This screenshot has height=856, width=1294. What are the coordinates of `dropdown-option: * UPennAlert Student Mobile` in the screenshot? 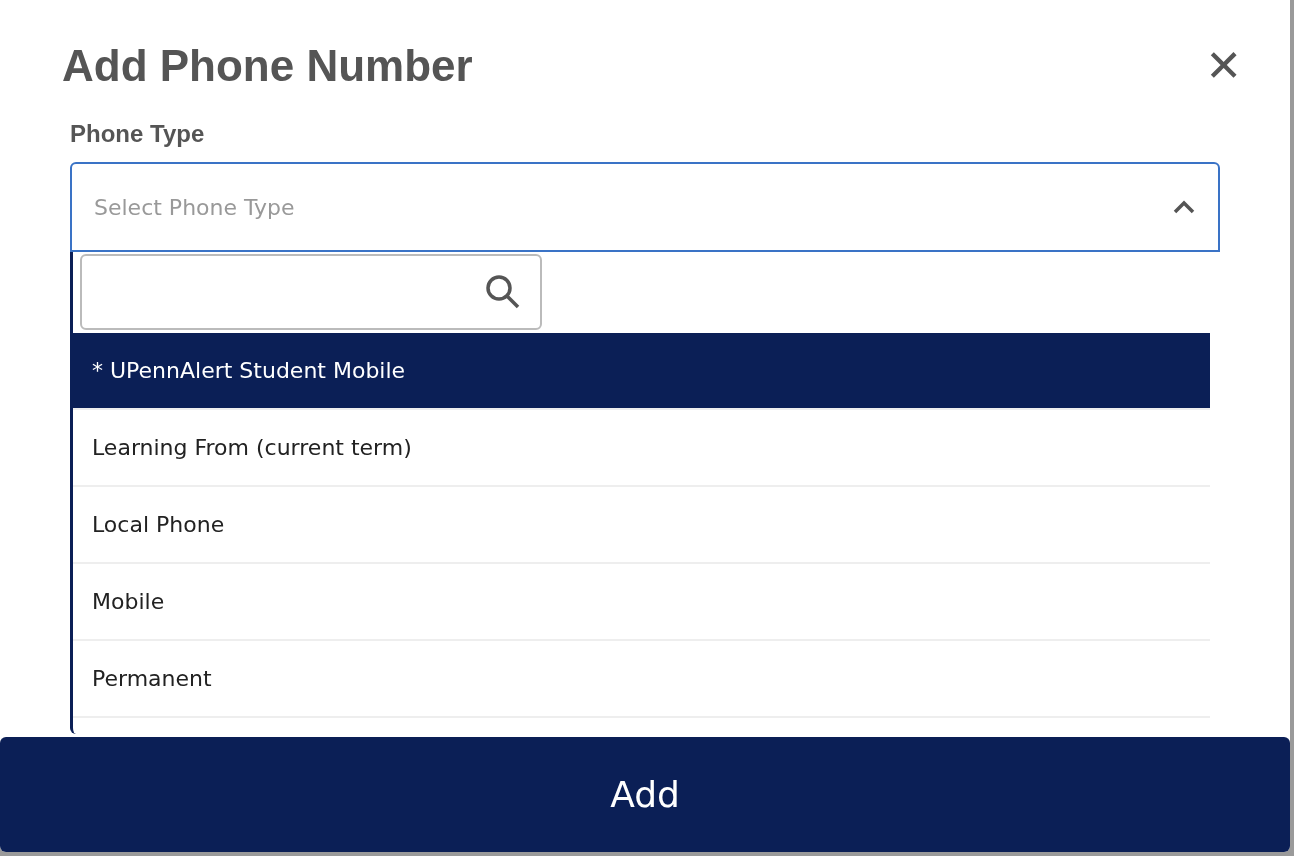 It's located at (641, 371).